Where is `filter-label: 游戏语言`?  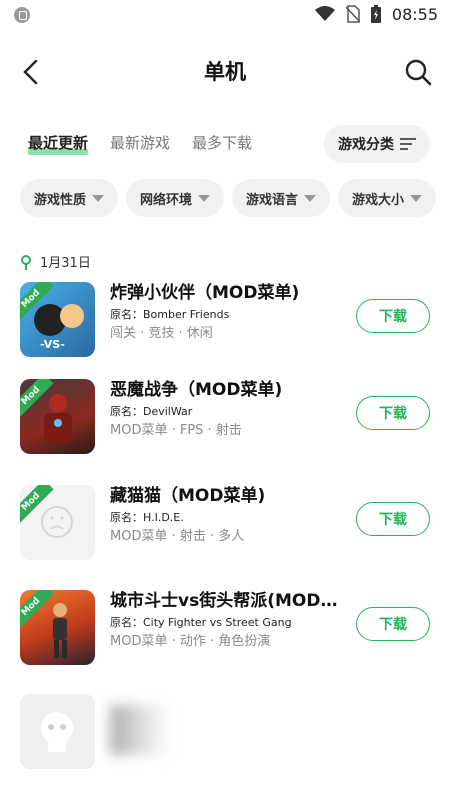 filter-label: 游戏语言 is located at coordinates (272, 200).